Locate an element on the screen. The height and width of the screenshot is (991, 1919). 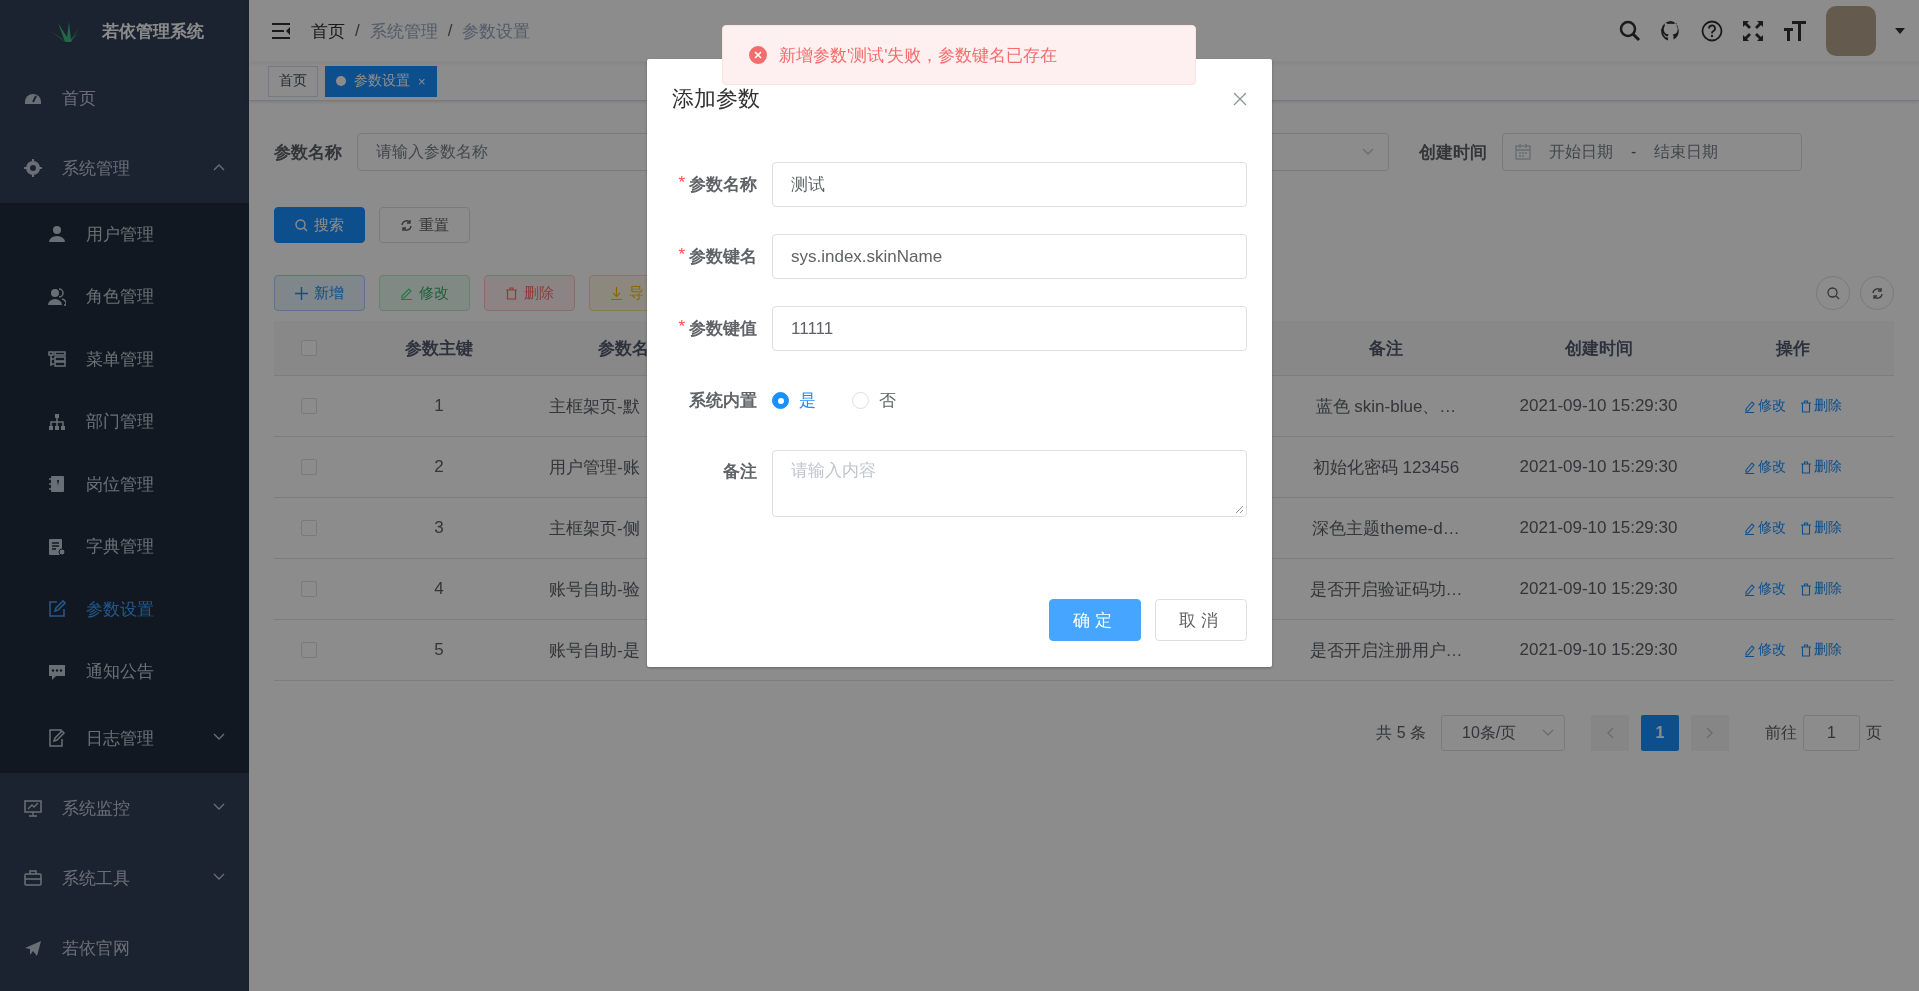
sidebar-item: 岗位管理 is located at coordinates (124, 484).